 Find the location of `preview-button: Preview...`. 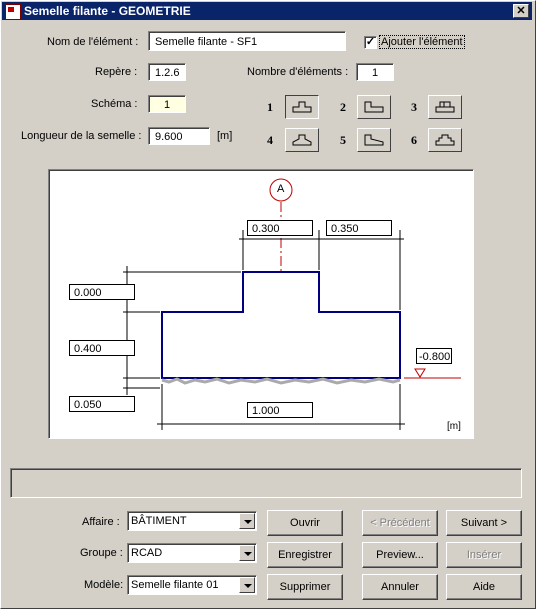

preview-button: Preview... is located at coordinates (400, 555).